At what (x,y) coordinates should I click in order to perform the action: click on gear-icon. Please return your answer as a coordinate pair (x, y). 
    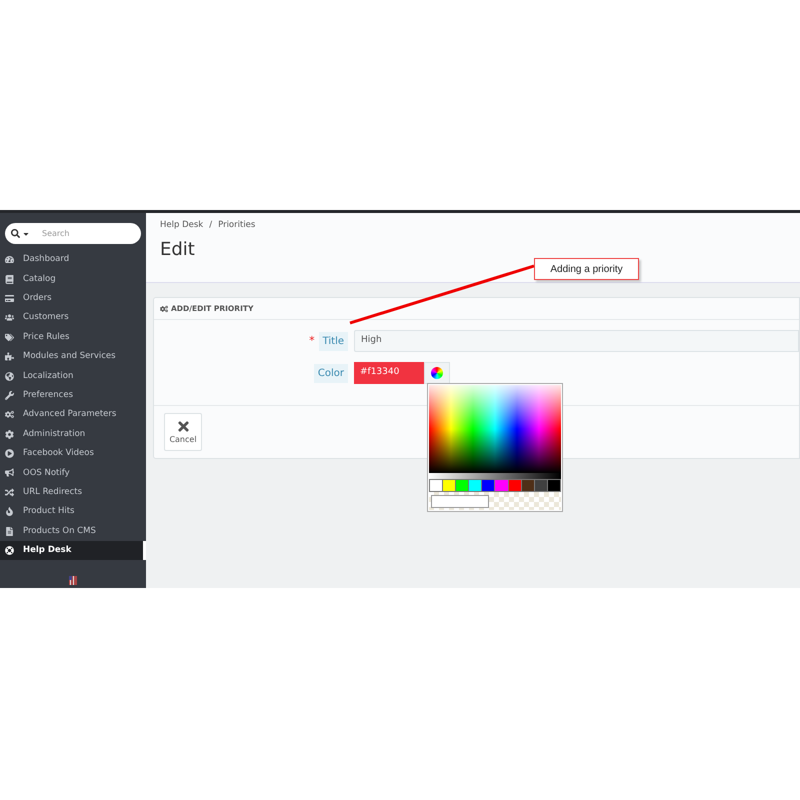
    Looking at the image, I should click on (9, 434).